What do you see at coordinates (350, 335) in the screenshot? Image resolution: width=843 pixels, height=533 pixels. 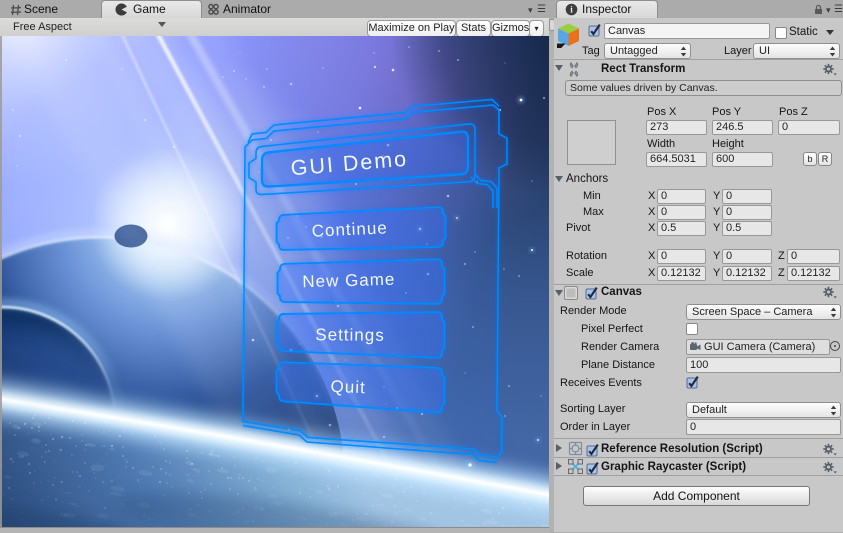 I see `svg-text: Settings` at bounding box center [350, 335].